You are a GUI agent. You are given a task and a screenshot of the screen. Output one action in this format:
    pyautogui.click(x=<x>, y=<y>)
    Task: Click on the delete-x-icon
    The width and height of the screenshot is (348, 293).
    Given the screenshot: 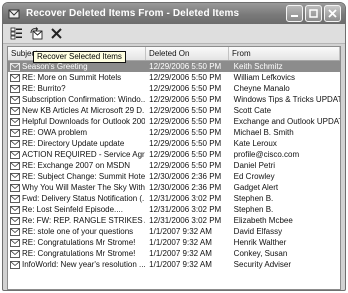 What is the action you would take?
    pyautogui.click(x=56, y=34)
    